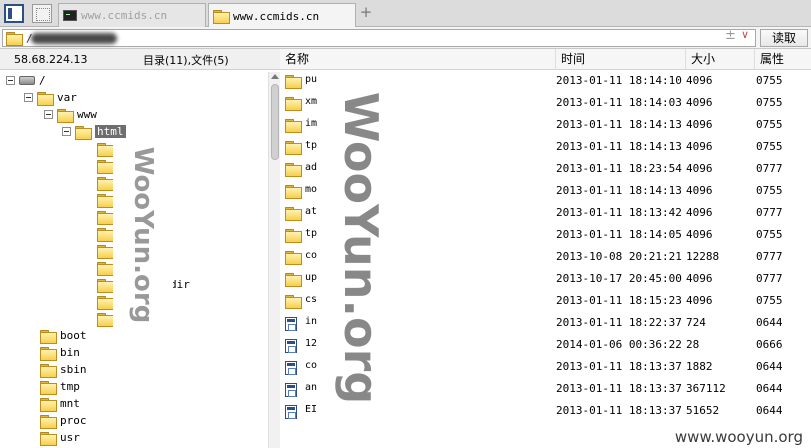  I want to click on file-time: 2013-01-11 18:14:03, so click(619, 102).